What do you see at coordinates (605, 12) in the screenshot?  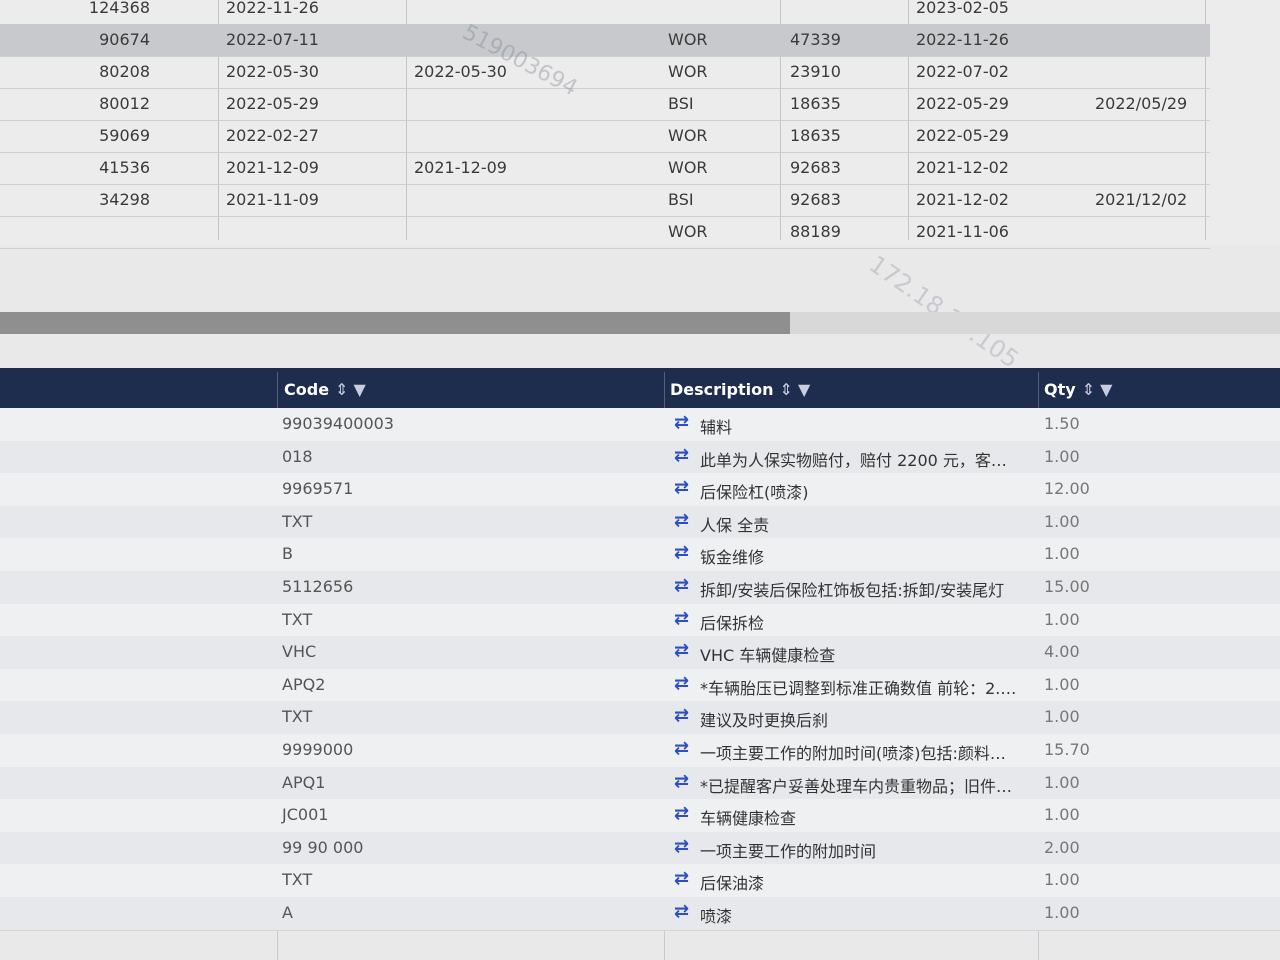 I see `table-row: 124368 2022-11-26 2023-02-05` at bounding box center [605, 12].